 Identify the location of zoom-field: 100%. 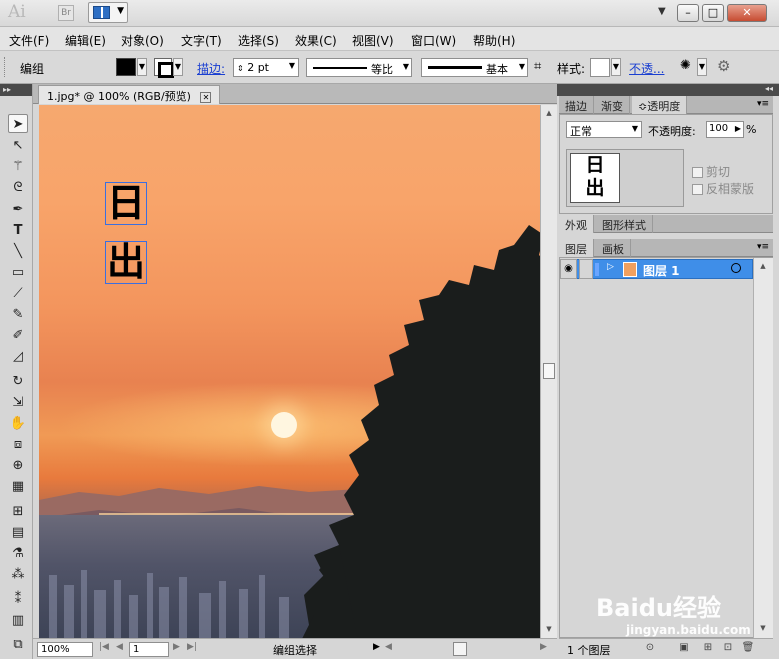
(65, 649).